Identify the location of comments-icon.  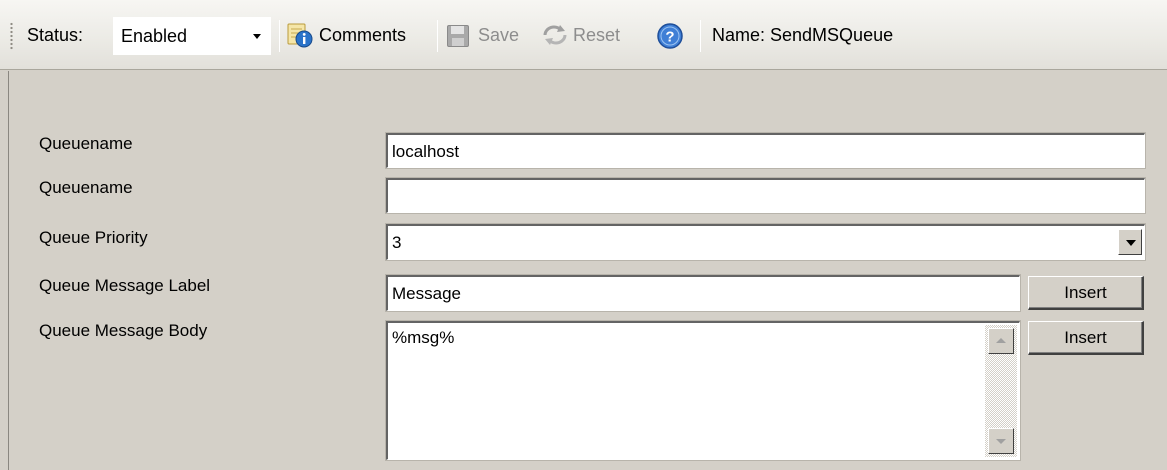
(300, 35).